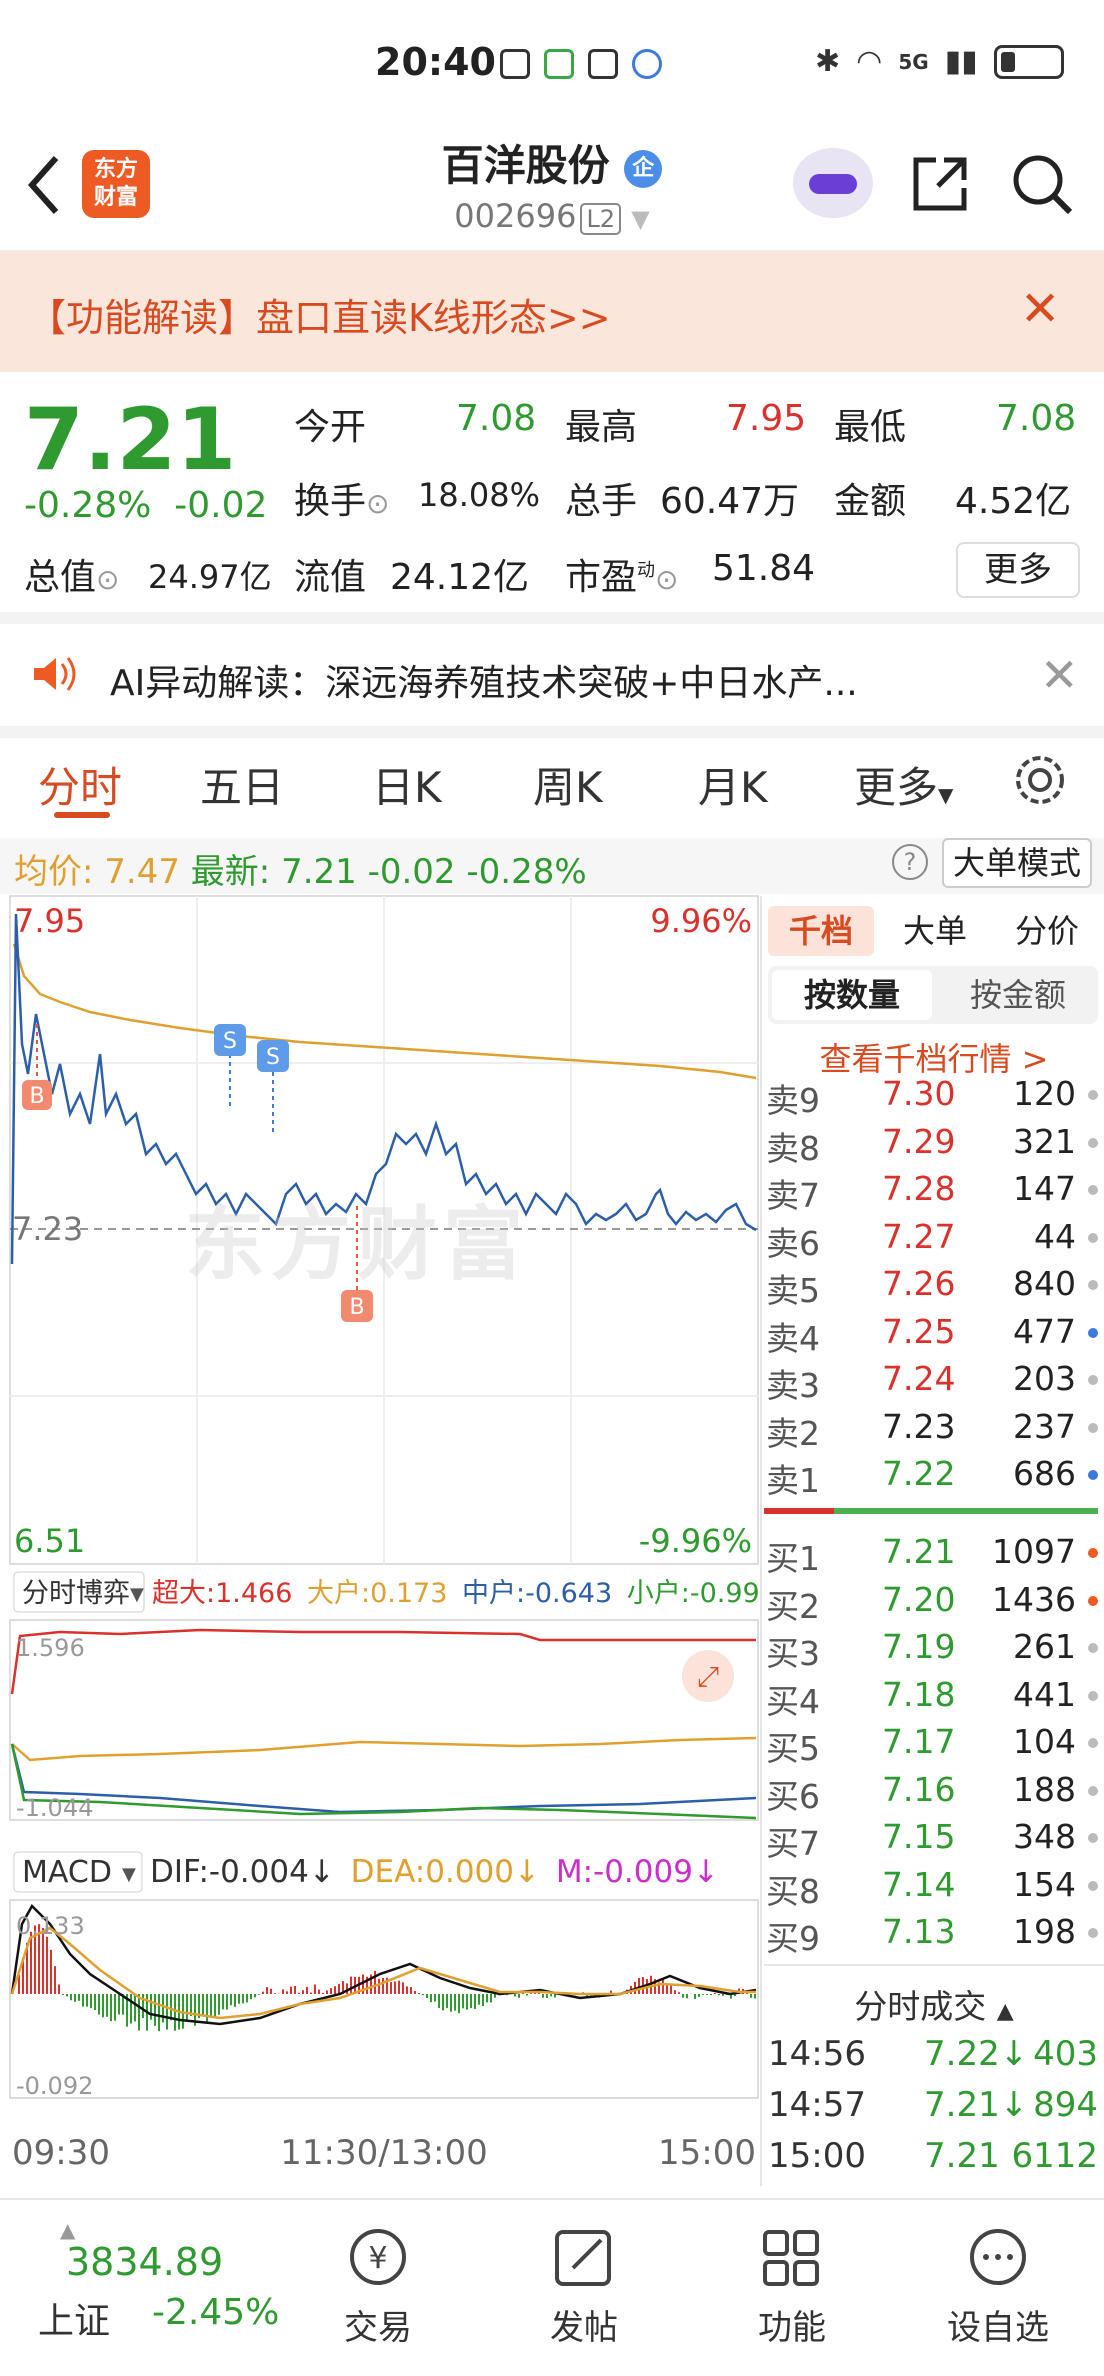 This screenshot has height=2376, width=1104. Describe the element at coordinates (526, 872) in the screenshot. I see `latest-pct: -0.28%` at that location.